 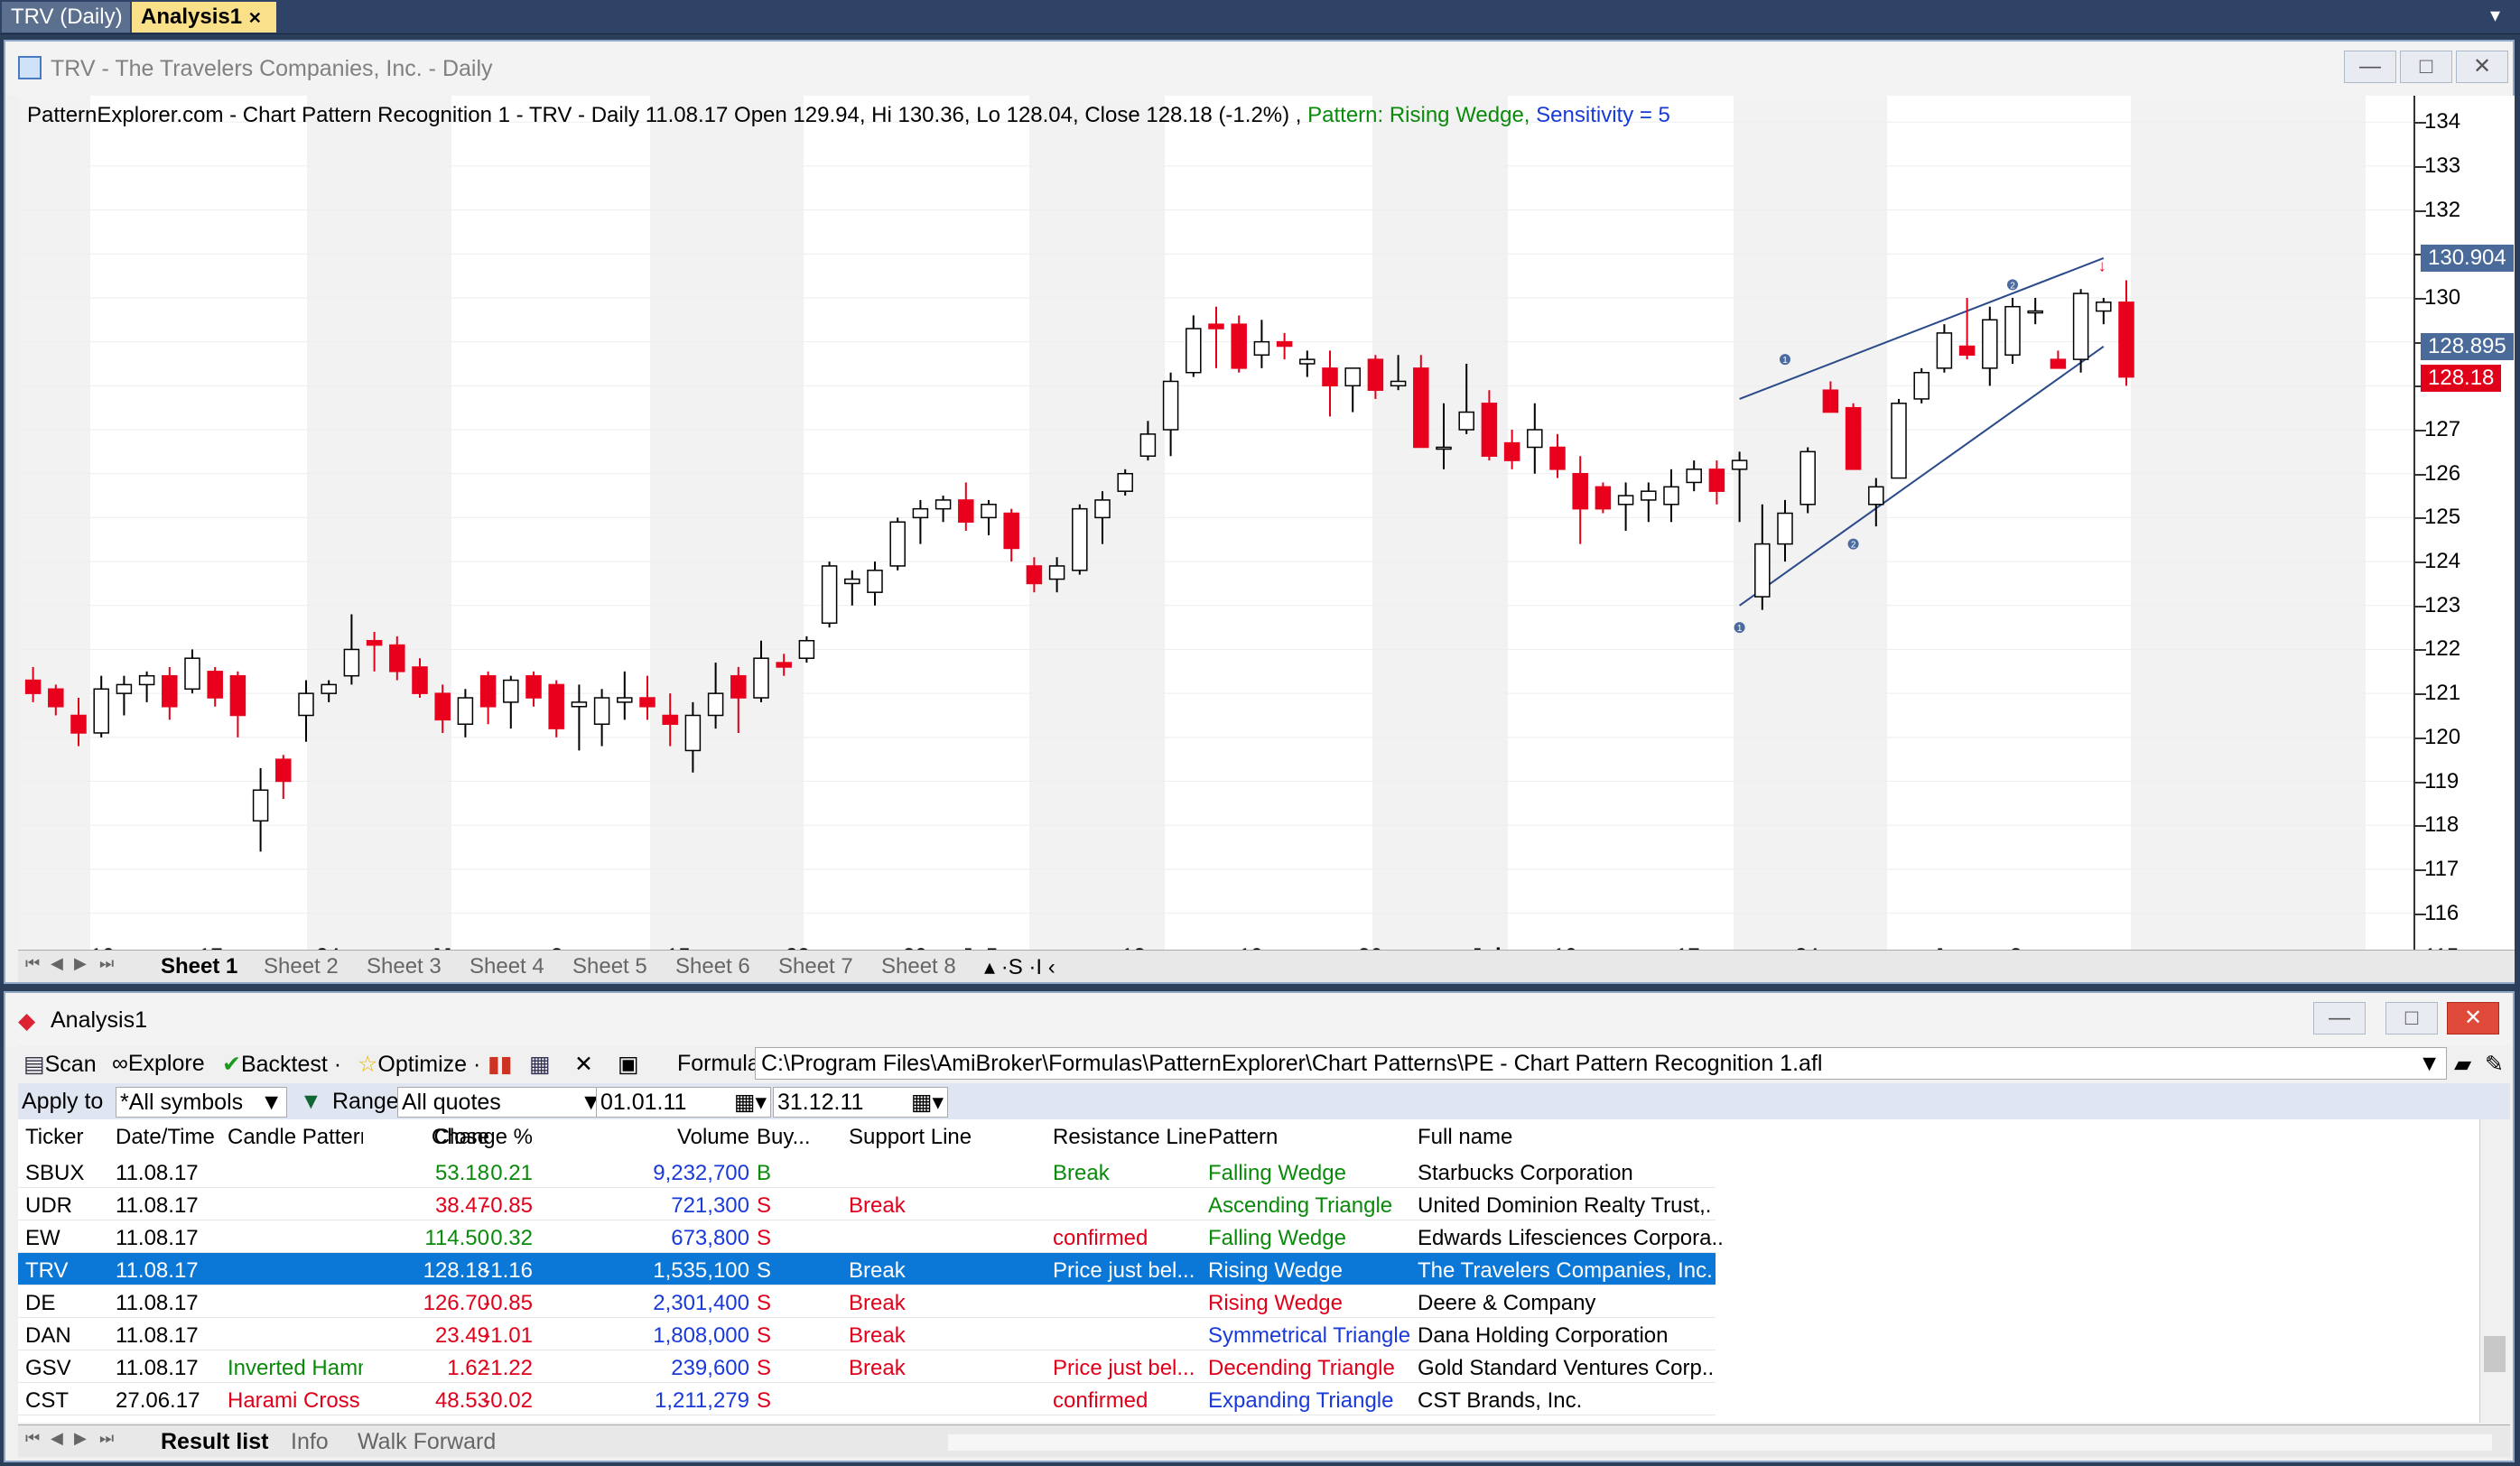 What do you see at coordinates (60, 1065) in the screenshot?
I see `scan-button: ▤Scan` at bounding box center [60, 1065].